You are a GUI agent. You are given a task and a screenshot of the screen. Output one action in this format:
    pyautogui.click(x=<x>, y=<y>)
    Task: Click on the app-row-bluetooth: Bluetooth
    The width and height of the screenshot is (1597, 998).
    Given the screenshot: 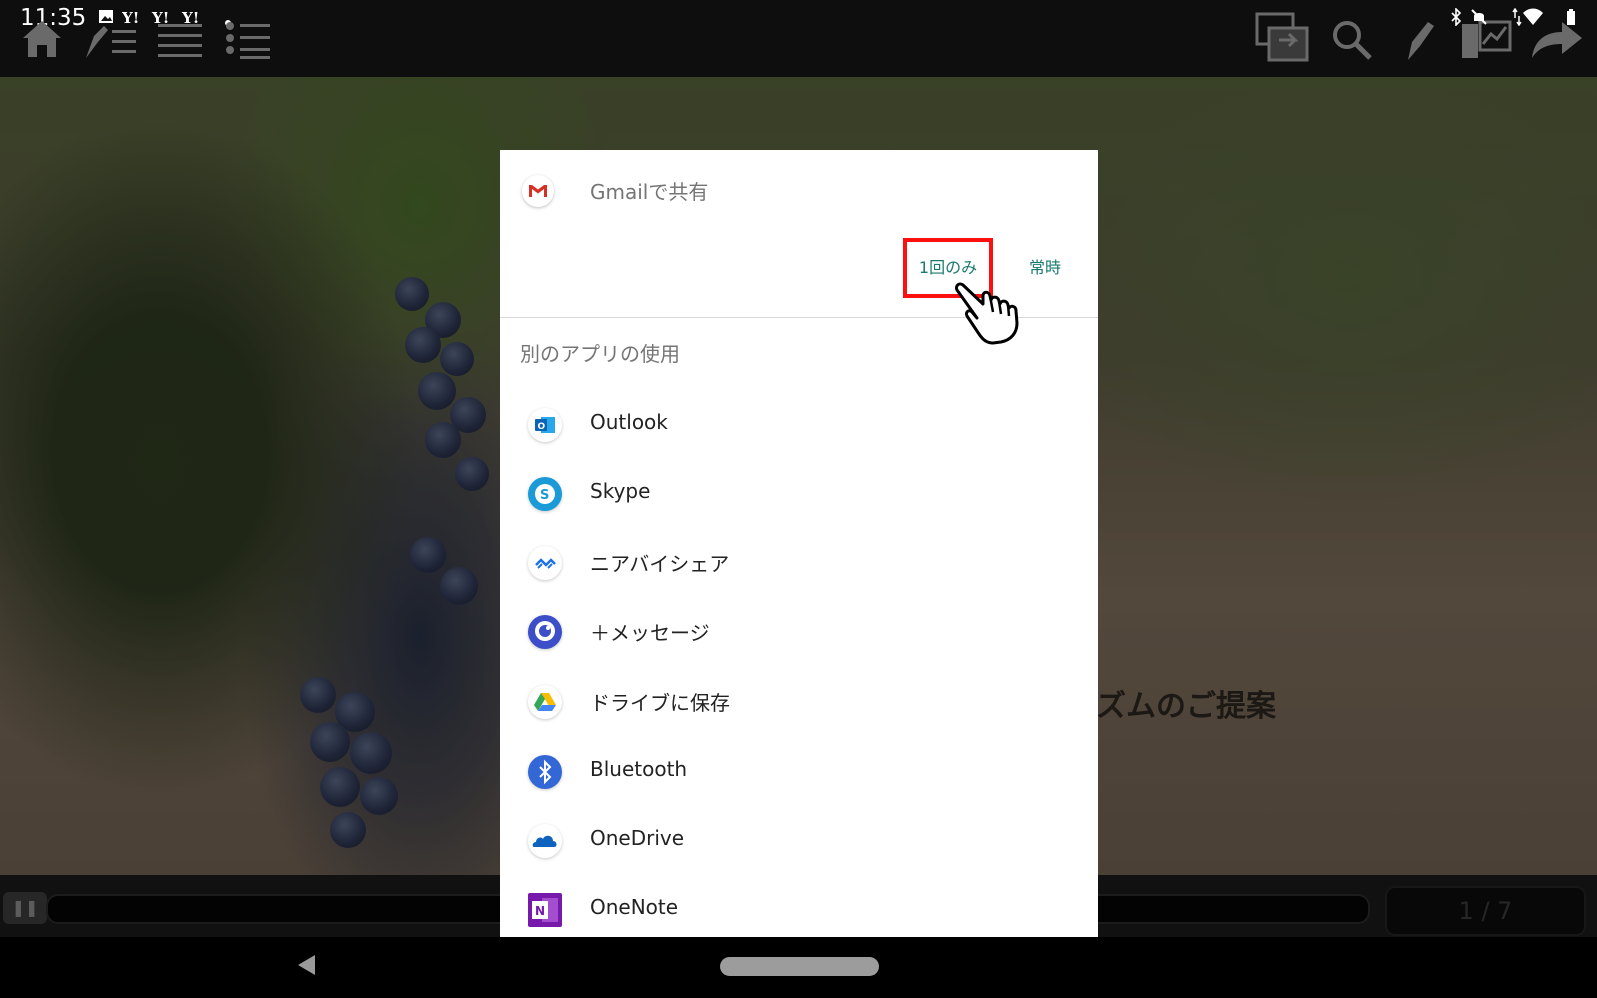 What is the action you would take?
    pyautogui.click(x=799, y=771)
    